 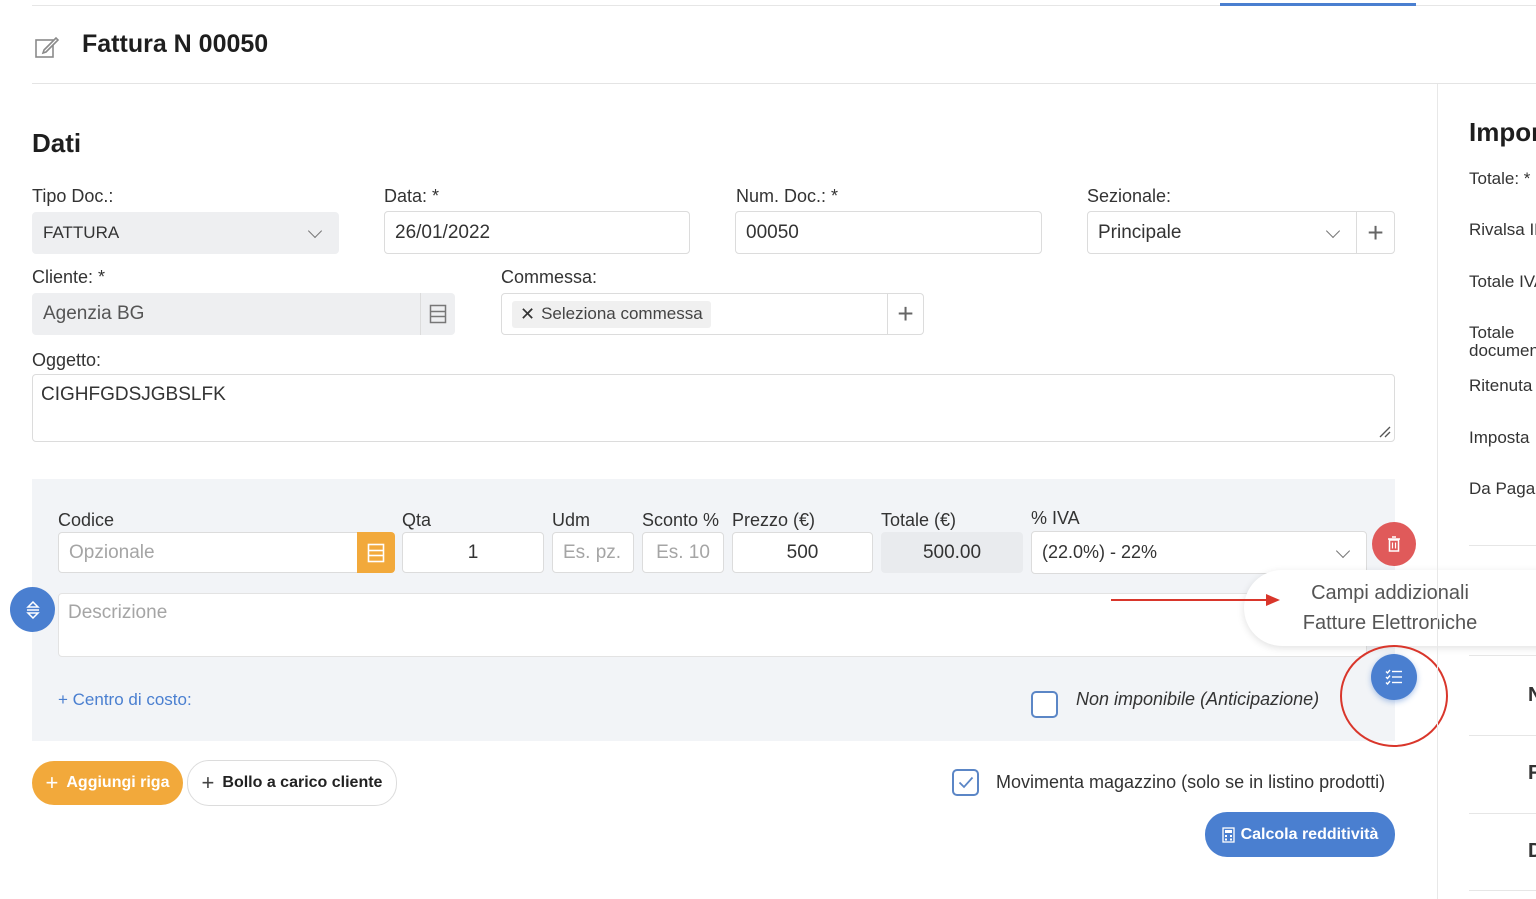 What do you see at coordinates (1502, 229) in the screenshot?
I see `sidebar-item-rivalsa: Rivalsa IN` at bounding box center [1502, 229].